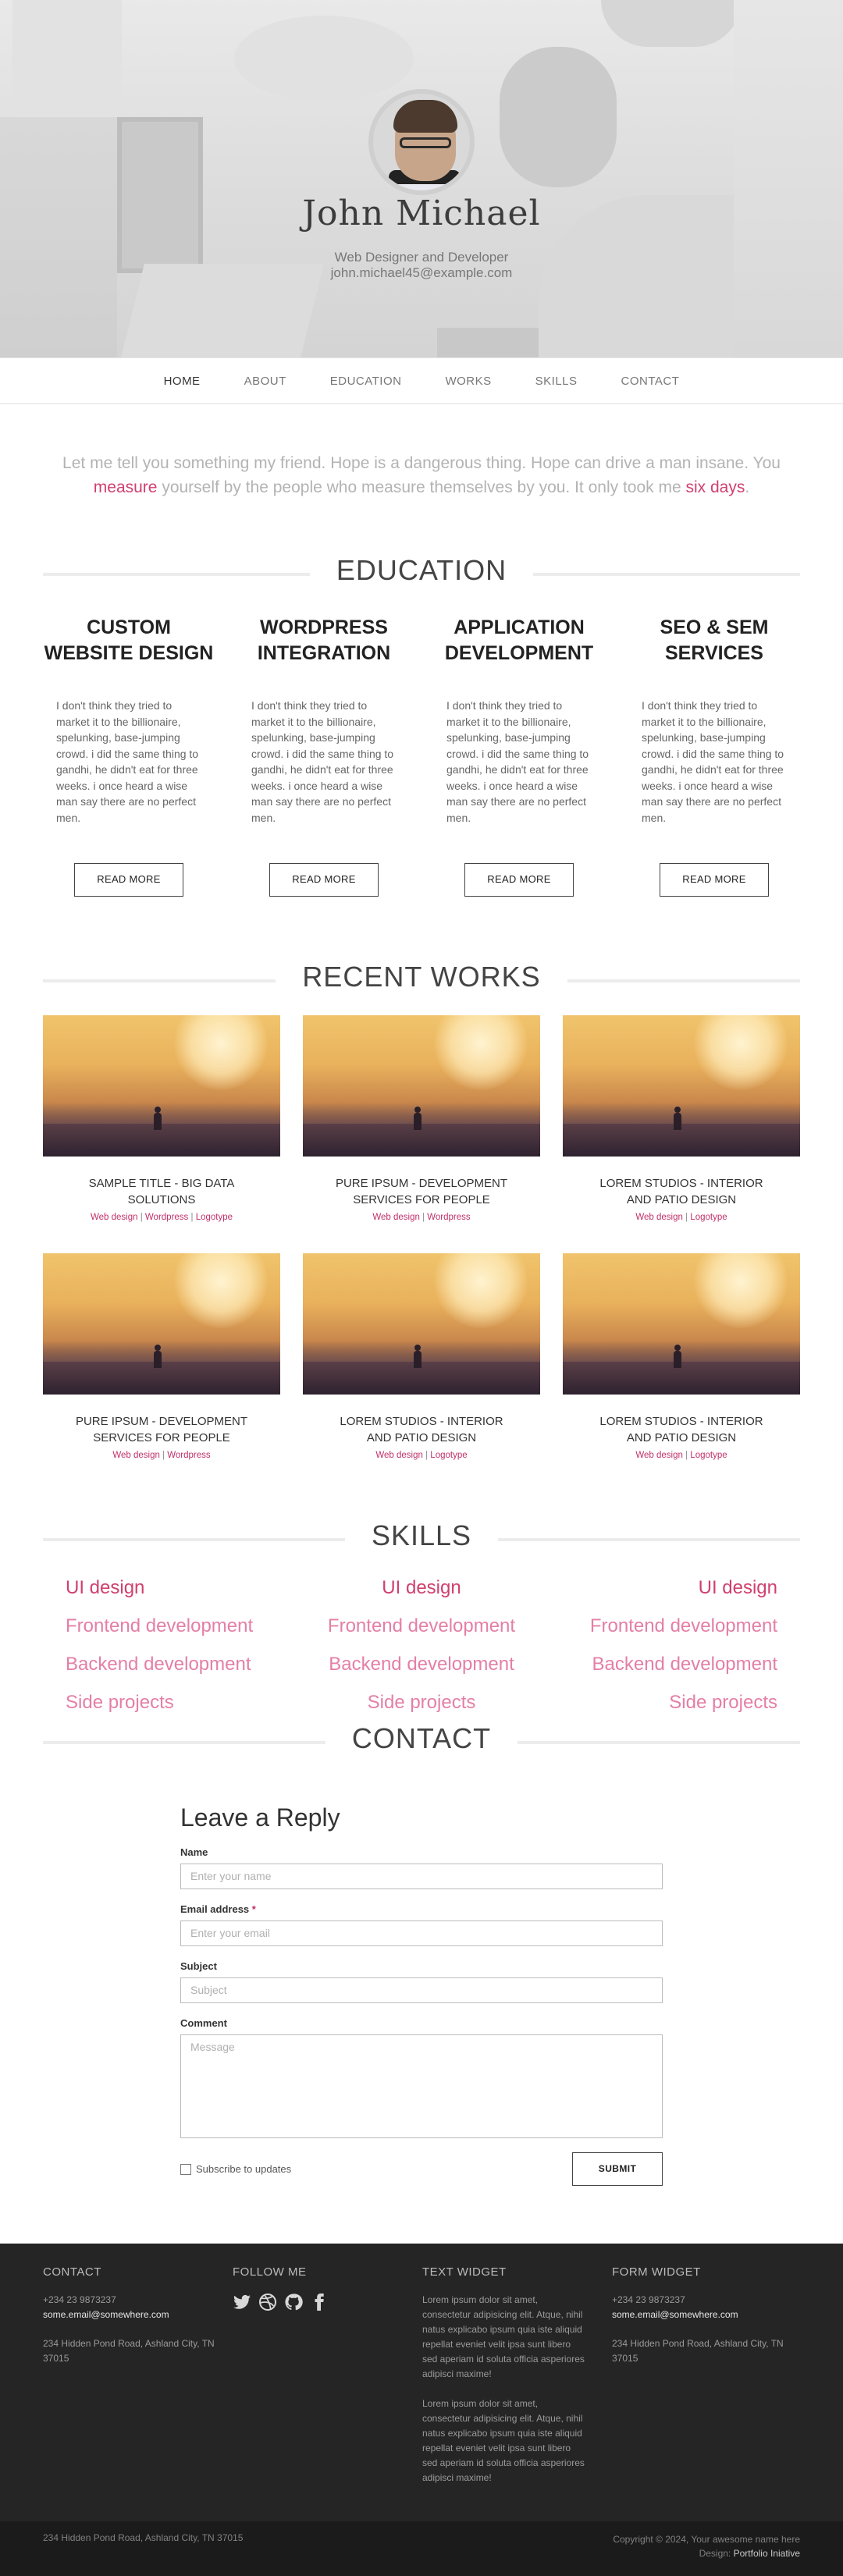 This screenshot has width=843, height=2576. Describe the element at coordinates (268, 2302) in the screenshot. I see `dribbble-icon` at that location.